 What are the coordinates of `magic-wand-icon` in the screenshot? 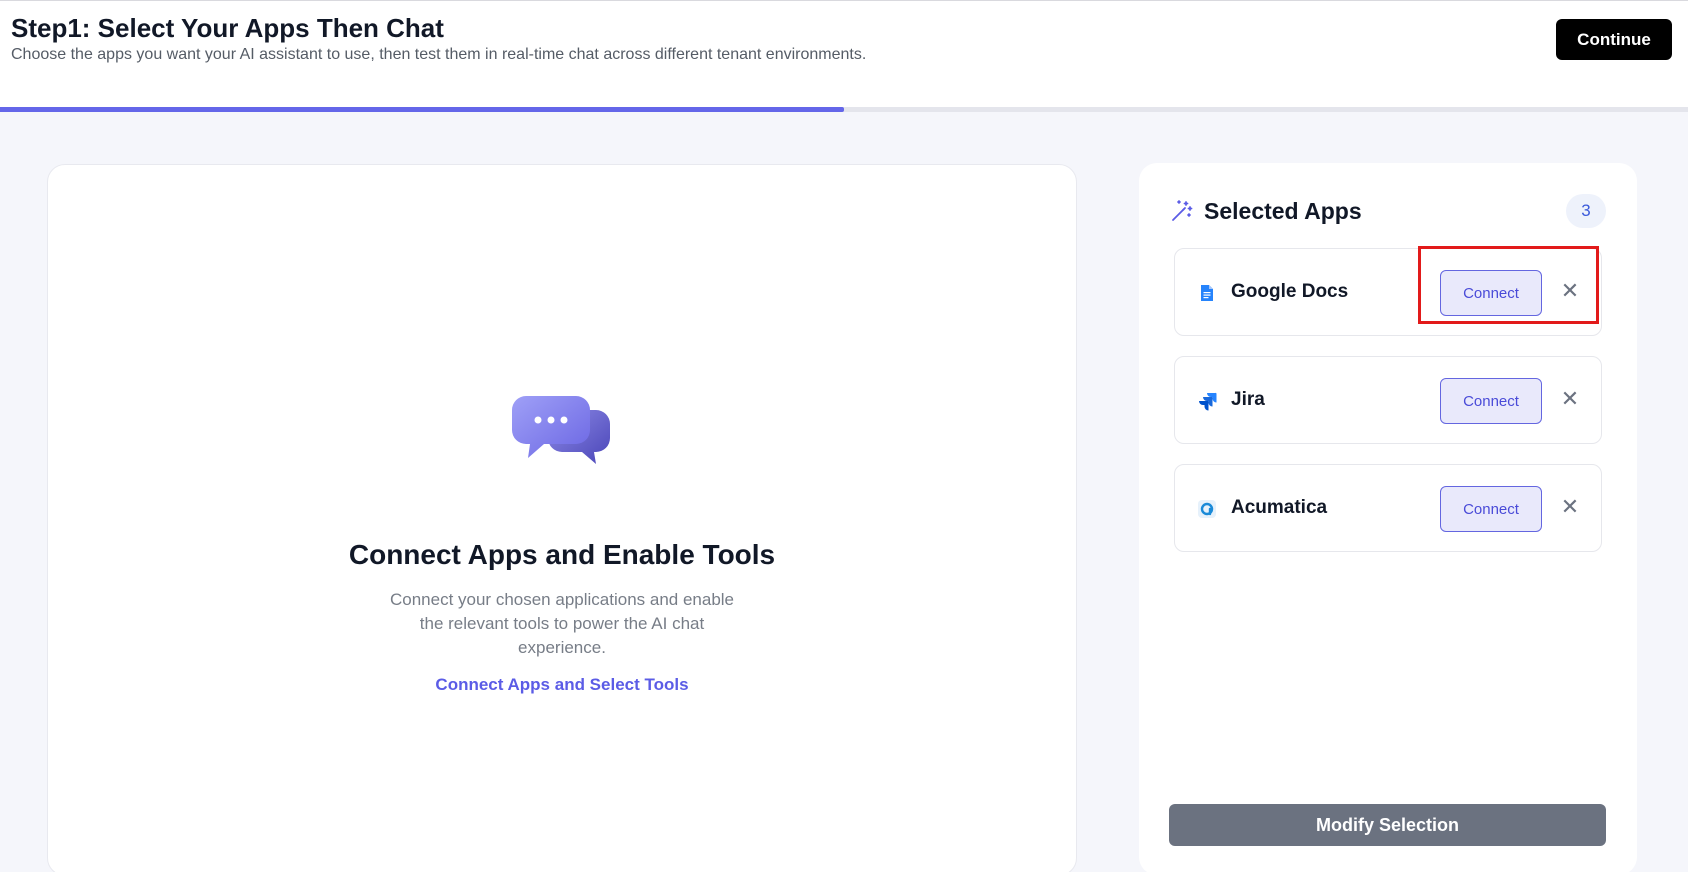 It's located at (1182, 210).